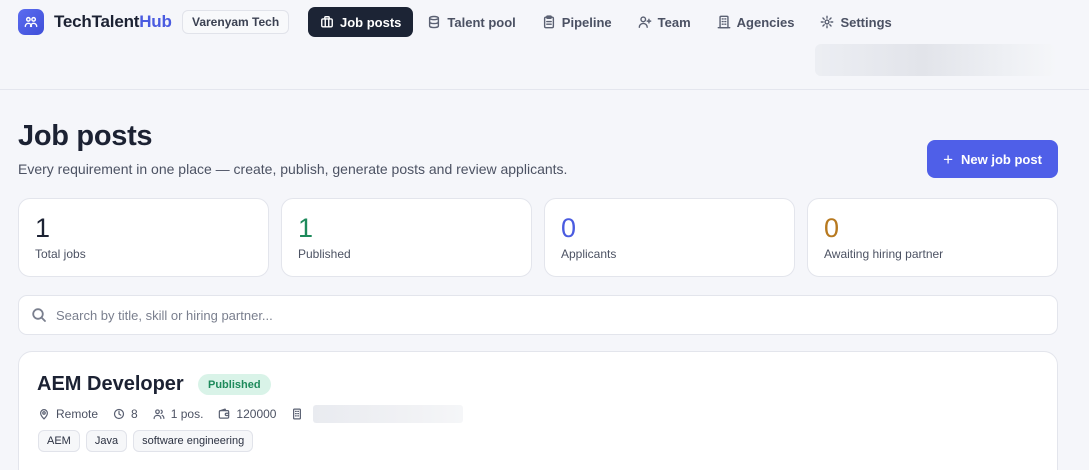 The image size is (1089, 470). Describe the element at coordinates (388, 414) in the screenshot. I see `hiring-partner-redacted` at that location.